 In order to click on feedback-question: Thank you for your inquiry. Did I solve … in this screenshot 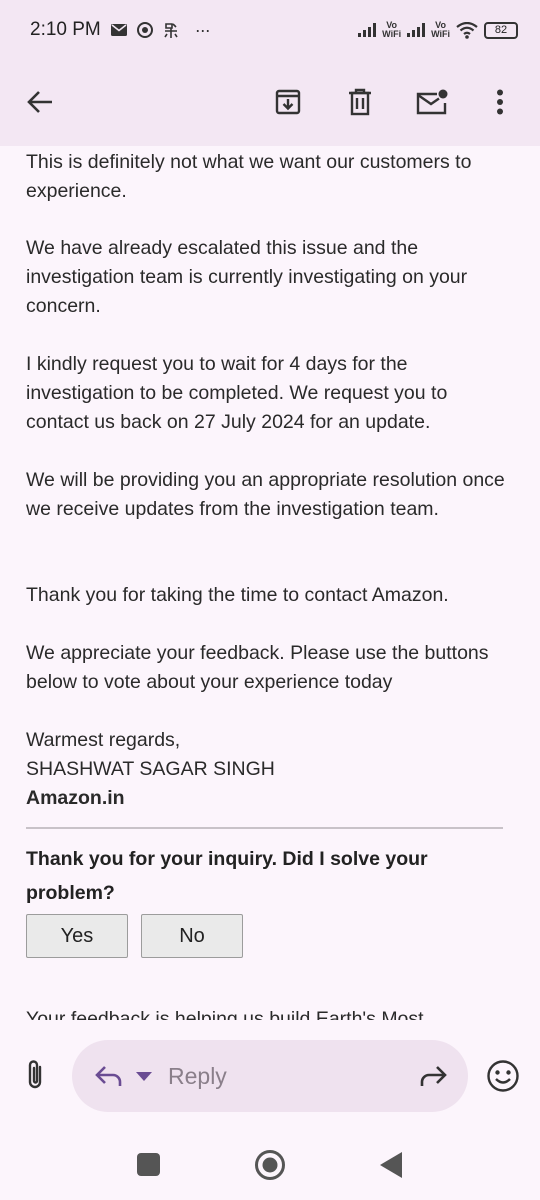, I will do `click(227, 876)`.